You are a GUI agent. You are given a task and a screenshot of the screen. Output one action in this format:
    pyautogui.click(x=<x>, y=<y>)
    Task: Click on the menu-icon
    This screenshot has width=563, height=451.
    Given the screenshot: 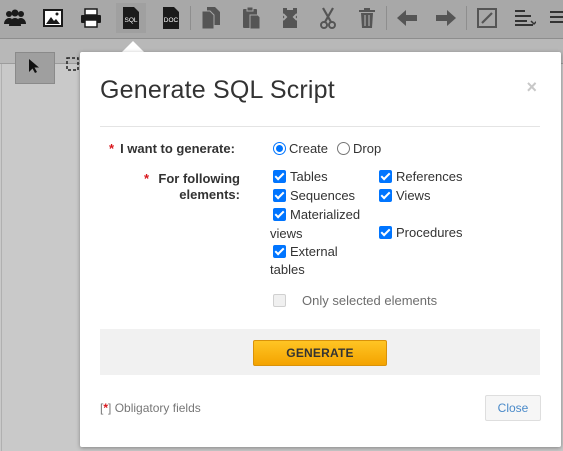 What is the action you would take?
    pyautogui.click(x=554, y=18)
    